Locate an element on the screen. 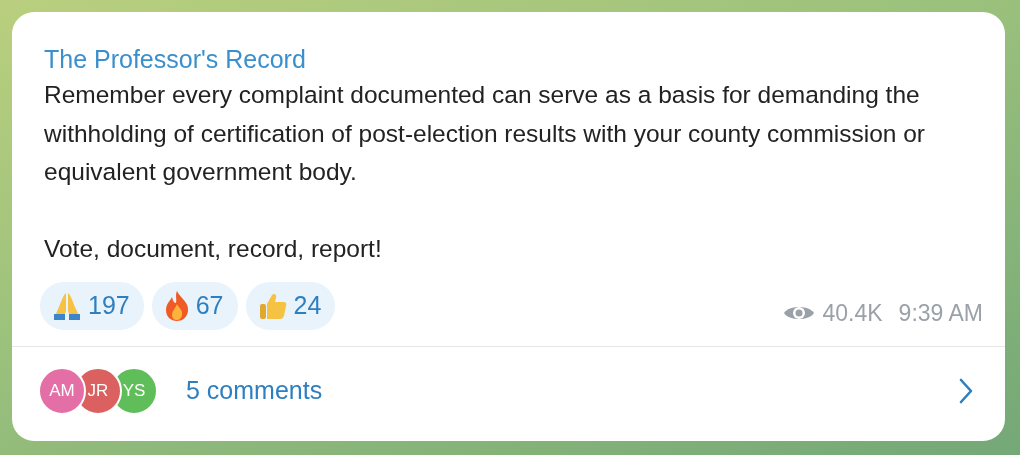  reaction-button: 197 is located at coordinates (92, 306).